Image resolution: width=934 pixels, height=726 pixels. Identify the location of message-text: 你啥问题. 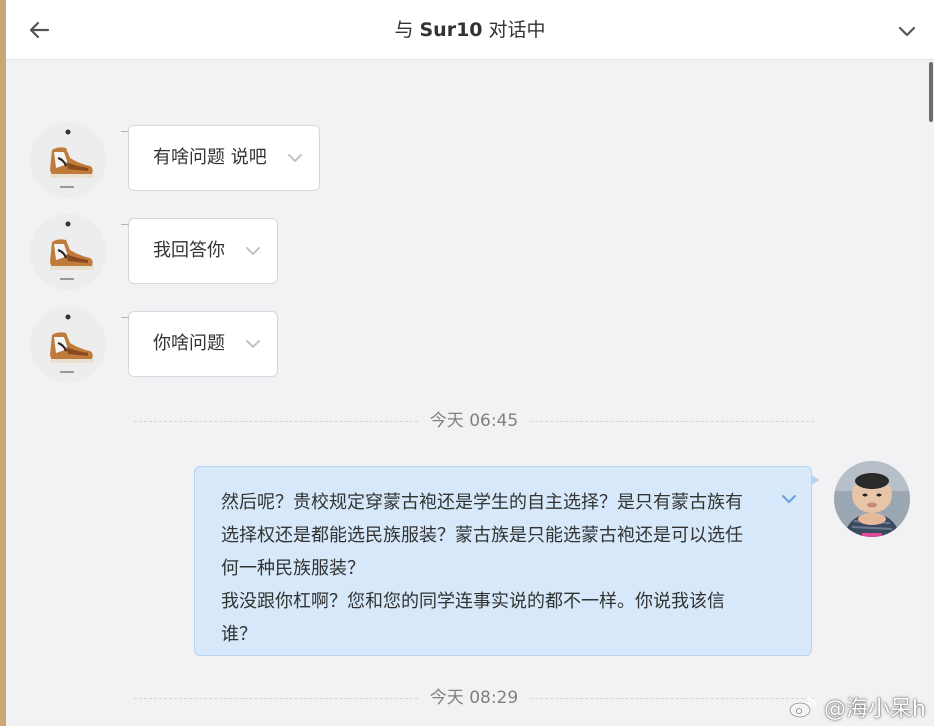
(189, 343).